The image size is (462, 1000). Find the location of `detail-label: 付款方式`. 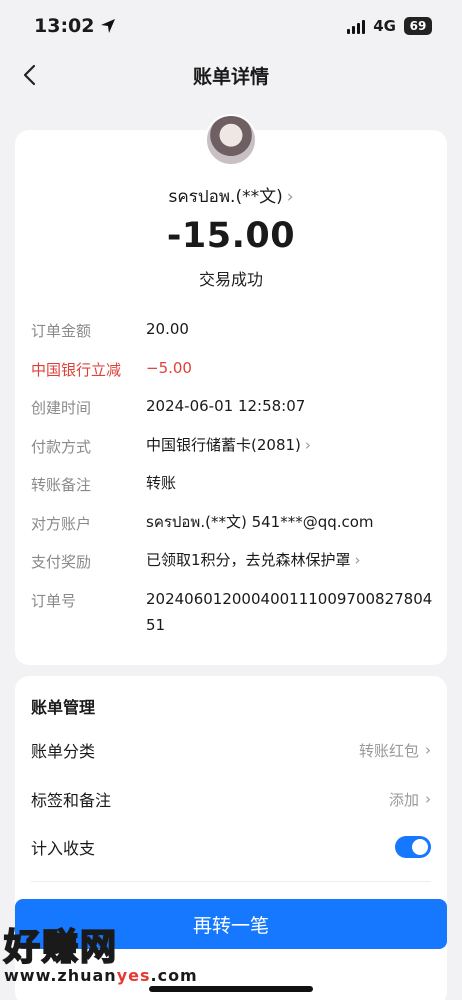

detail-label: 付款方式 is located at coordinates (61, 446).